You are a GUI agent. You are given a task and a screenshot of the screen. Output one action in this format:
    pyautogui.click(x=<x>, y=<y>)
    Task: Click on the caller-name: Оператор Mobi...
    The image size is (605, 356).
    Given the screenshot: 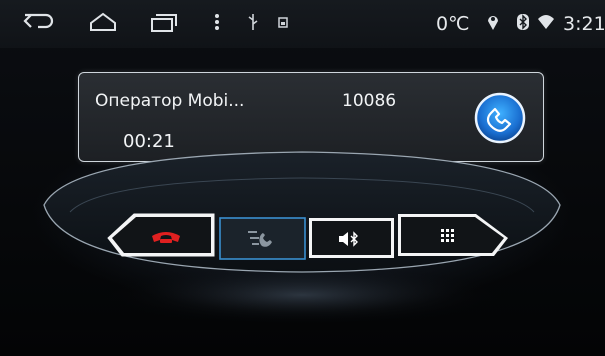 What is the action you would take?
    pyautogui.click(x=170, y=101)
    